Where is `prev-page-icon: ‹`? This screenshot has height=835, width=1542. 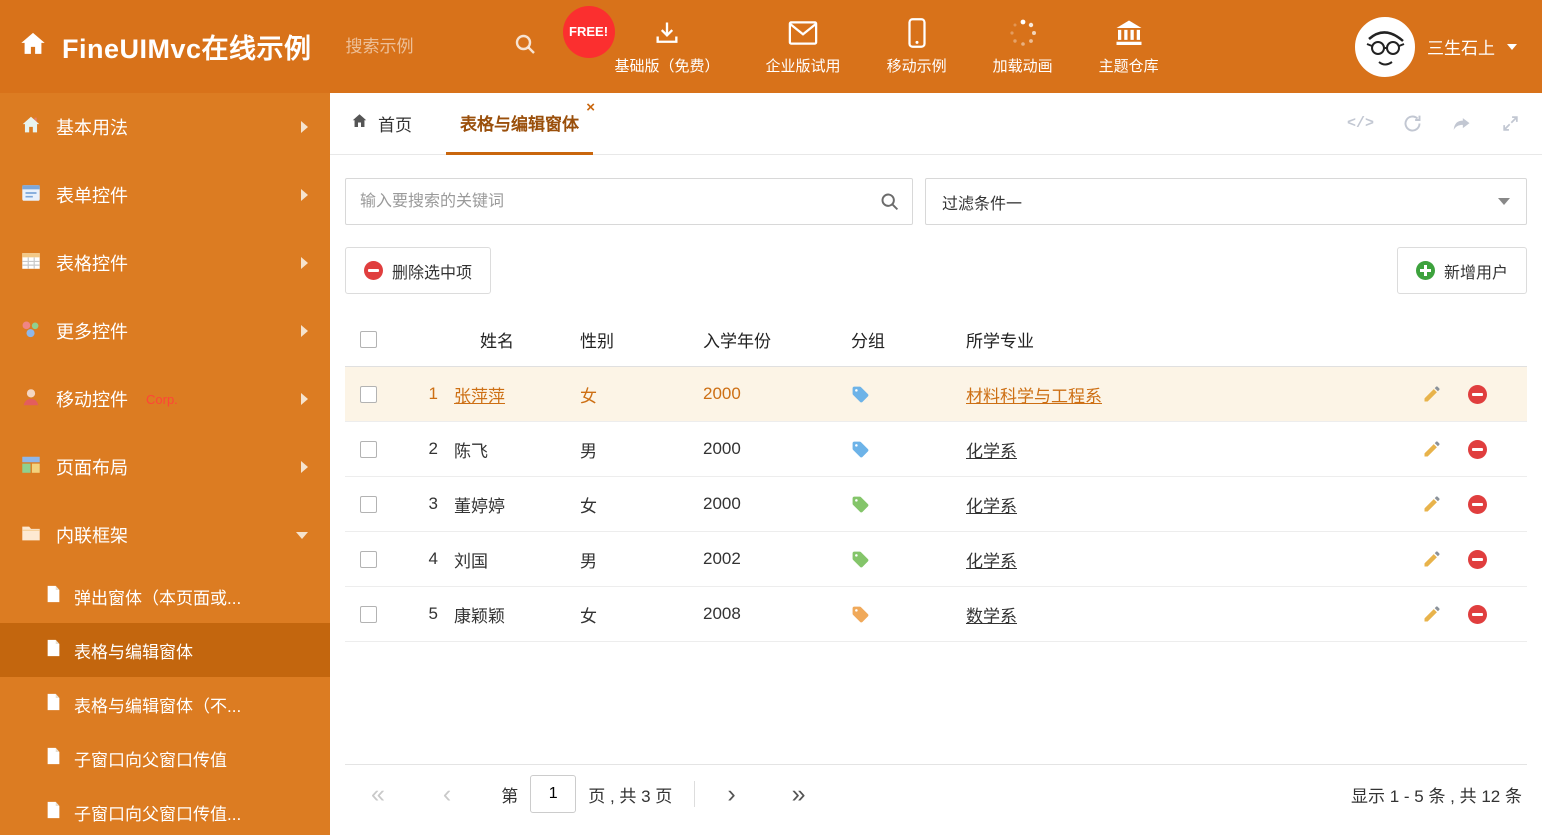
prev-page-icon: ‹ is located at coordinates (447, 794).